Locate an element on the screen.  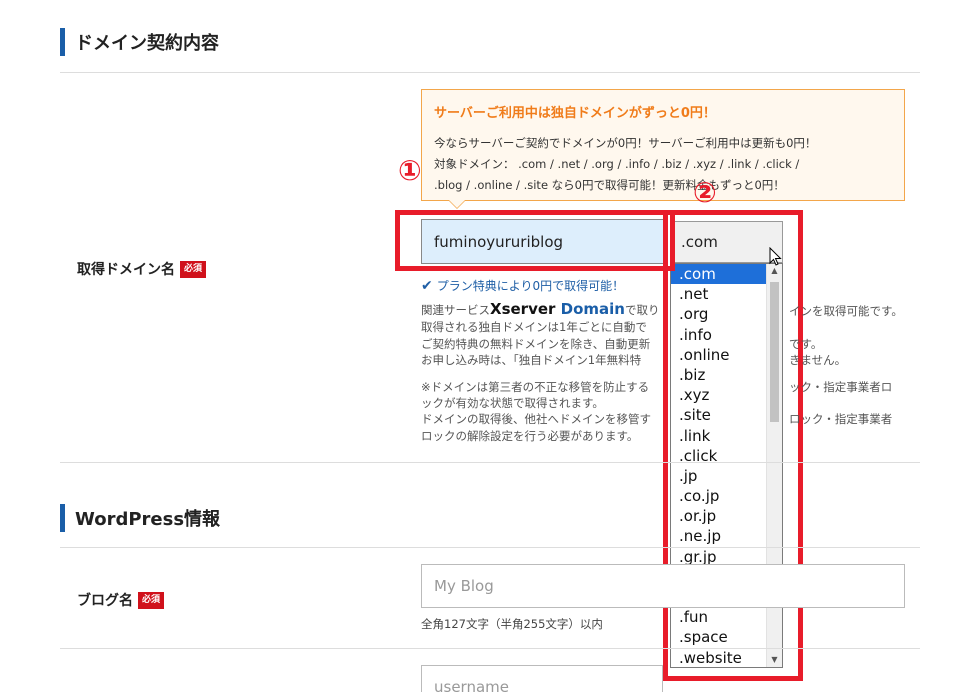
blog-name-input: My Blog is located at coordinates (663, 586).